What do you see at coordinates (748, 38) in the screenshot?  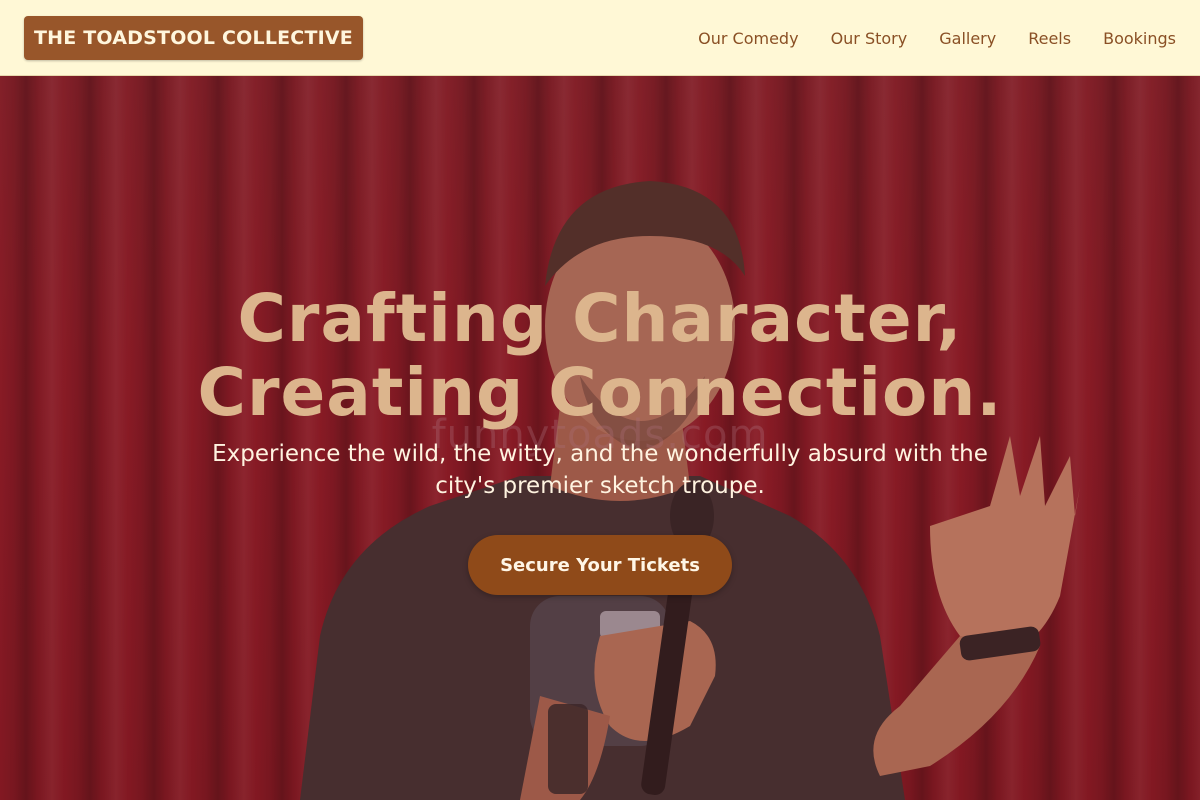 I see `nav-link-our-comedy: Our Comedy` at bounding box center [748, 38].